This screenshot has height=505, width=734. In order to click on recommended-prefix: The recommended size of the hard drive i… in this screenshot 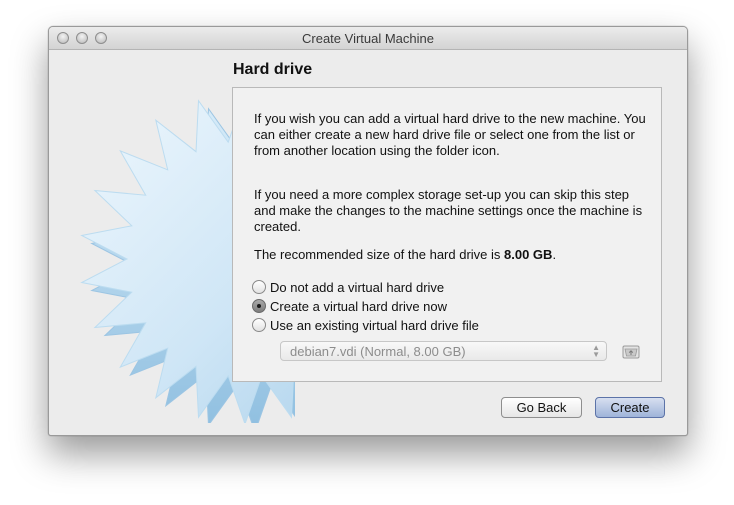, I will do `click(379, 254)`.